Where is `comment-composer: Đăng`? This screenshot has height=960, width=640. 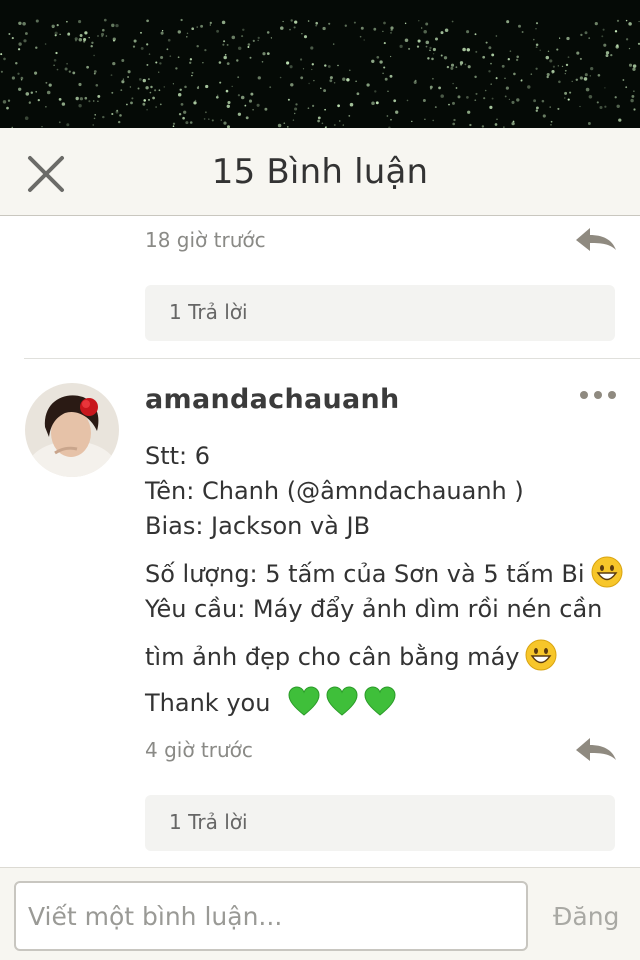 comment-composer: Đăng is located at coordinates (320, 913).